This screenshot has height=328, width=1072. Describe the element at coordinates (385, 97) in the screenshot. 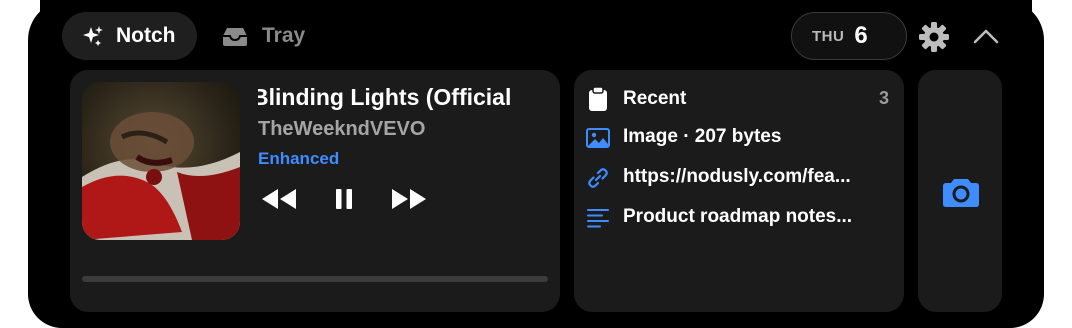

I see `track-title: Blinding Lights (Official` at that location.